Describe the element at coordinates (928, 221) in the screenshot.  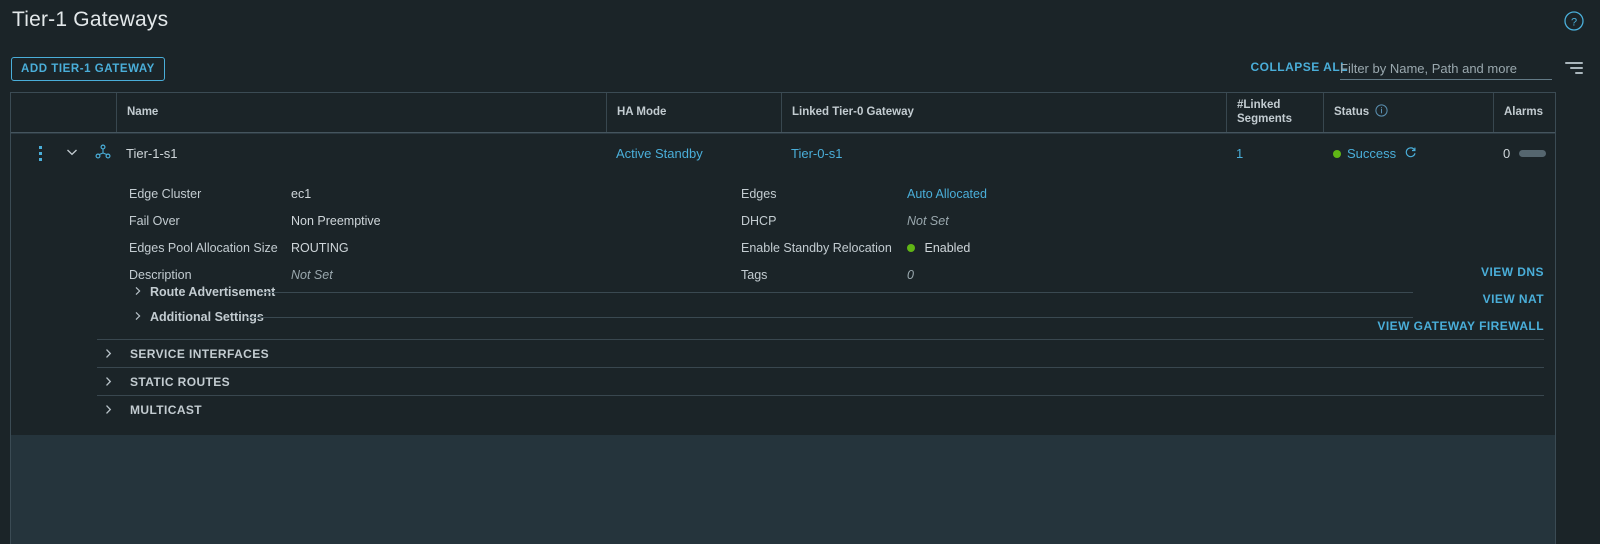
I see `detail-value-dhcp: Not Set` at that location.